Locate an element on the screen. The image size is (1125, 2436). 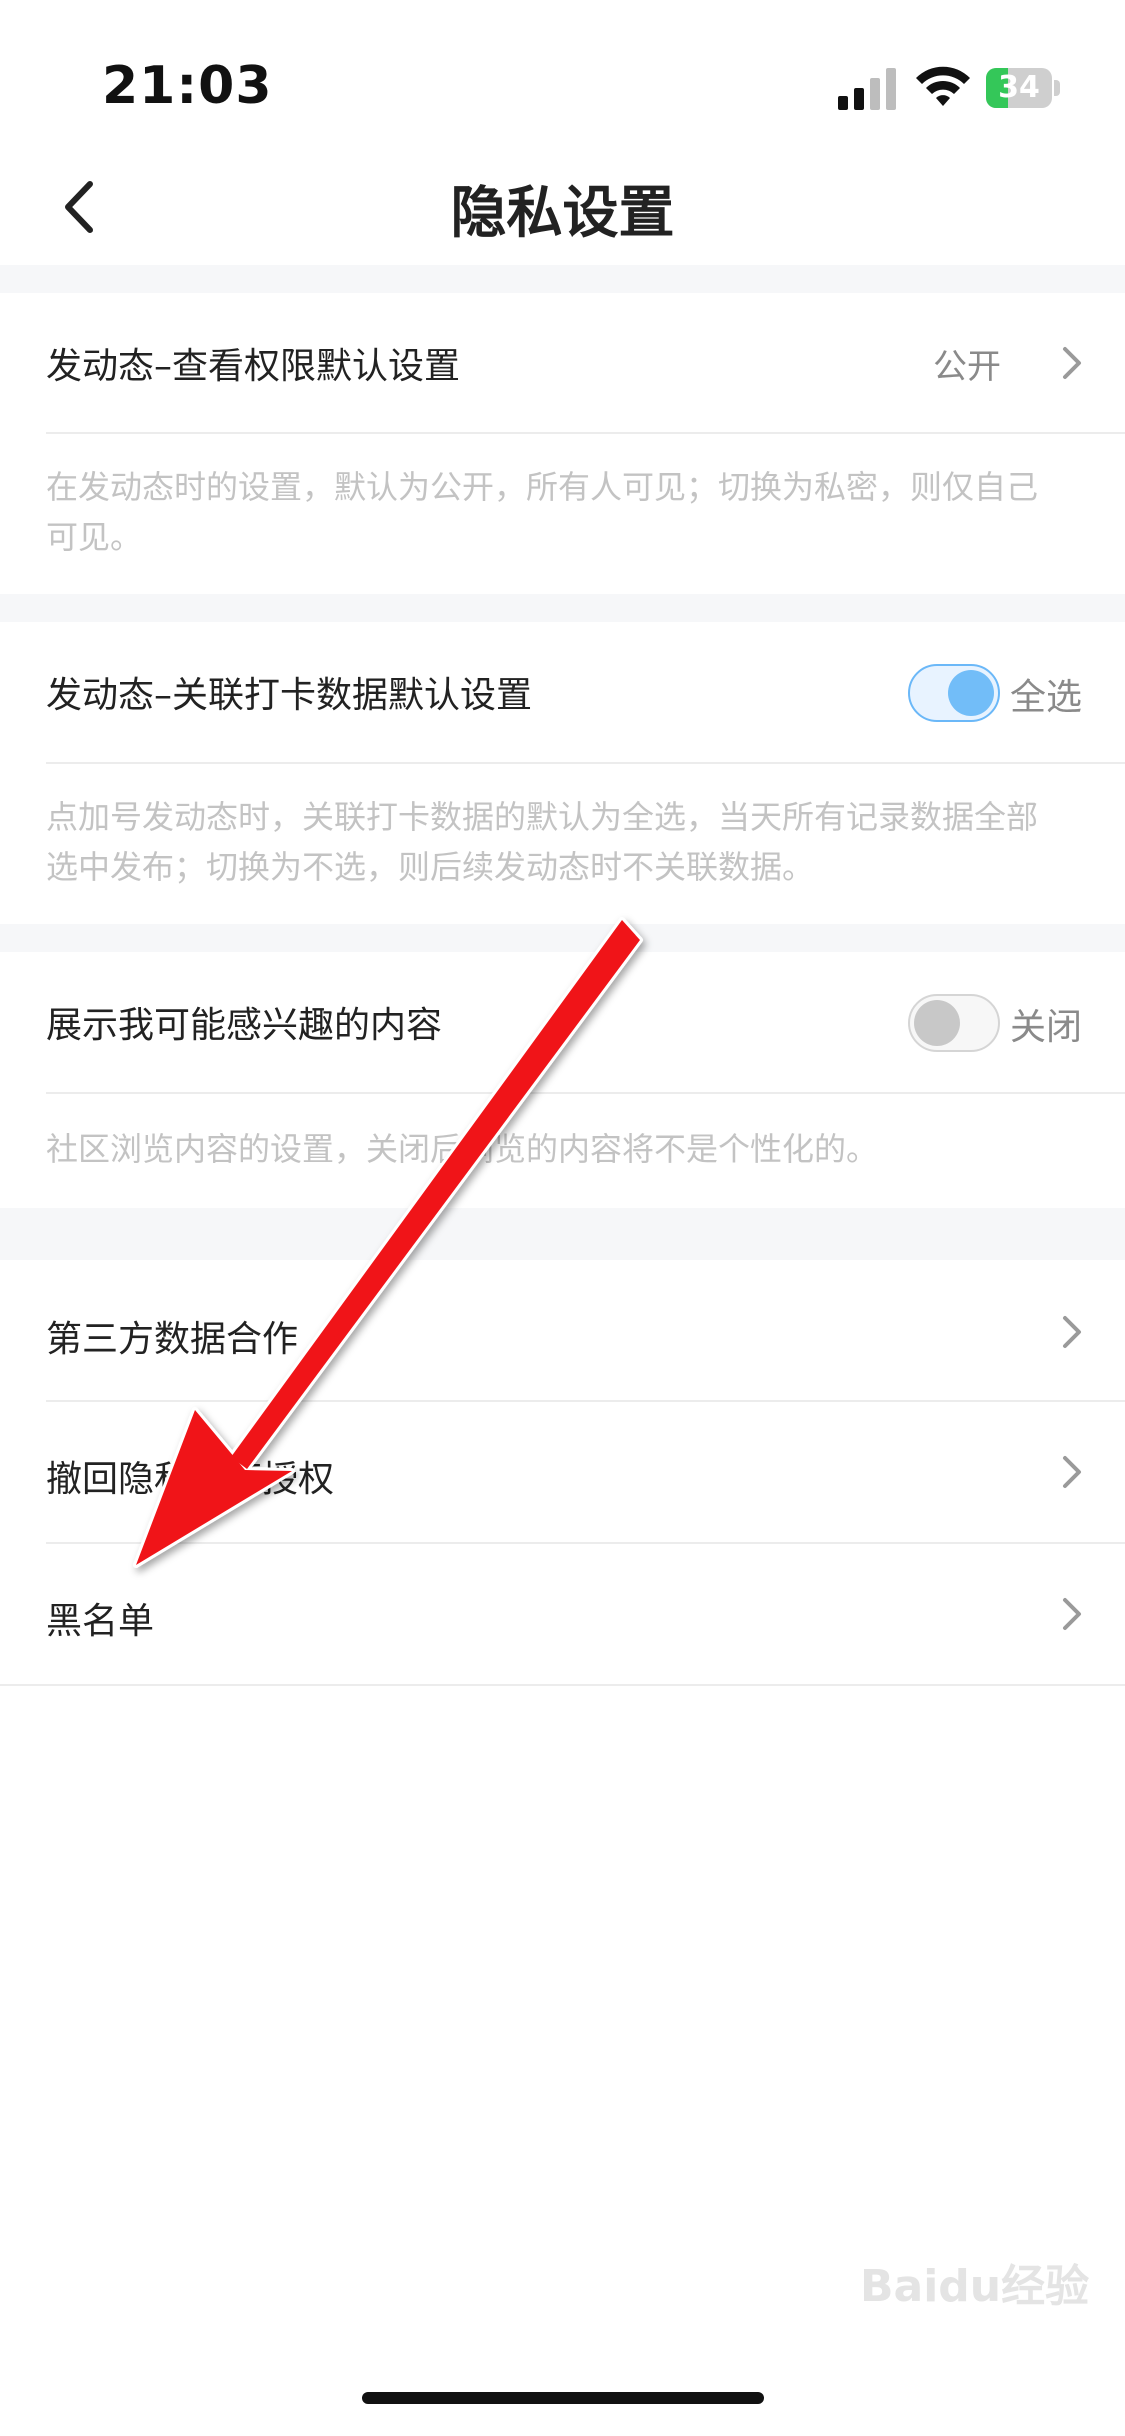
interest-content-toggle is located at coordinates (954, 1023).